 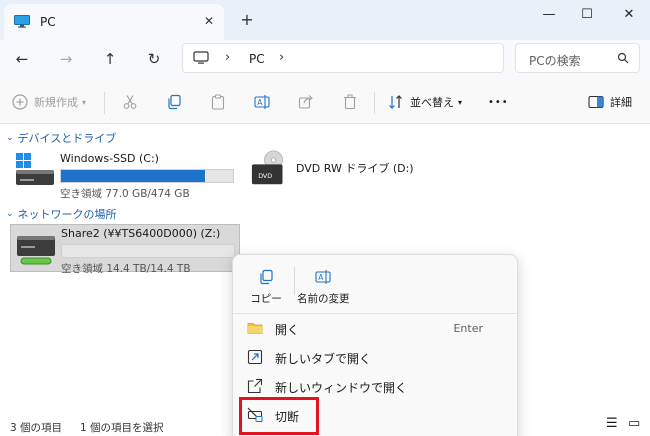 What do you see at coordinates (621, 102) in the screenshot?
I see `details-label: 詳細` at bounding box center [621, 102].